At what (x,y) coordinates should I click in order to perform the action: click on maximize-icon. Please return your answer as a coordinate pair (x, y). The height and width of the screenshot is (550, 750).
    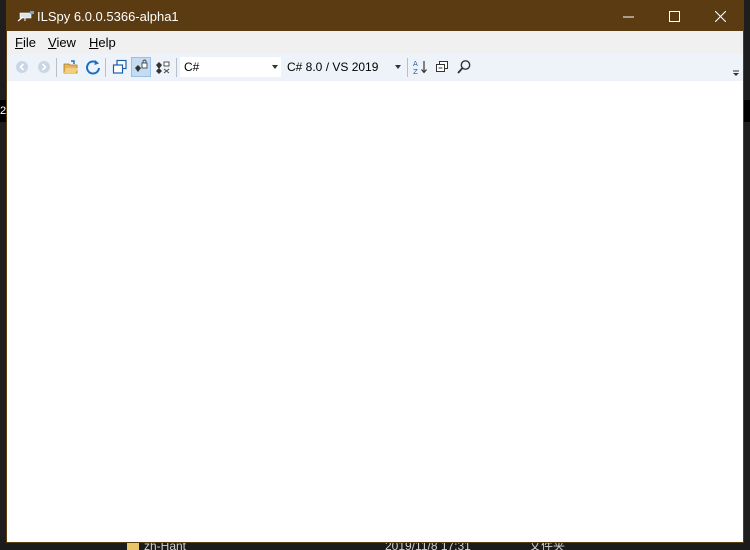
    Looking at the image, I should click on (674, 16).